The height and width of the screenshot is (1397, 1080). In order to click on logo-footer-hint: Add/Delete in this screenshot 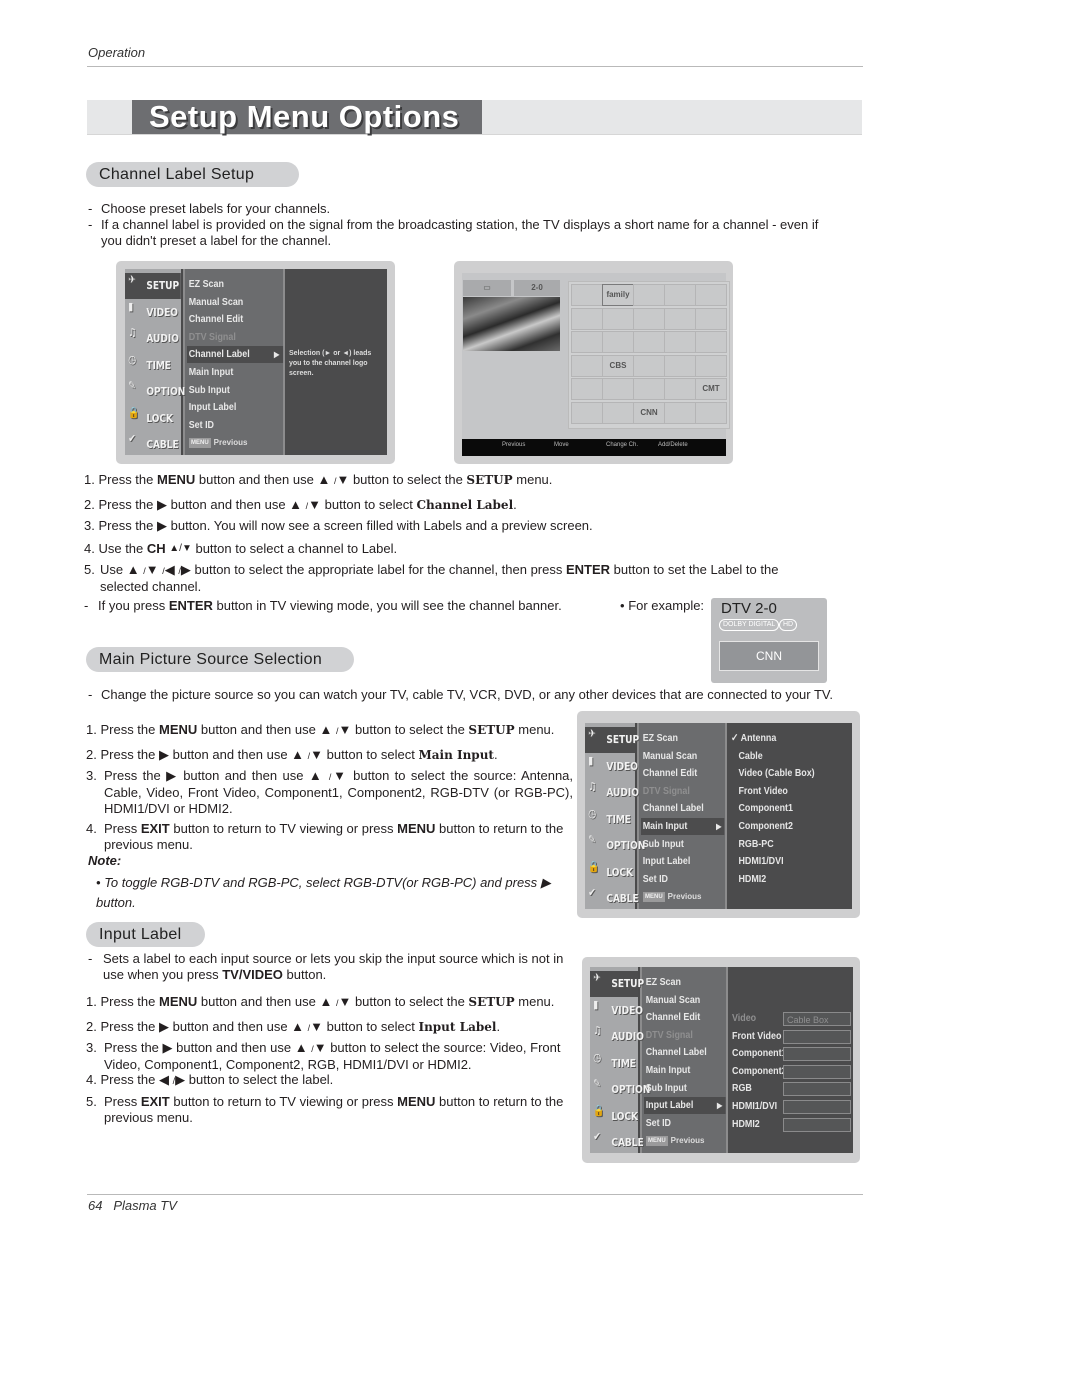, I will do `click(673, 445)`.